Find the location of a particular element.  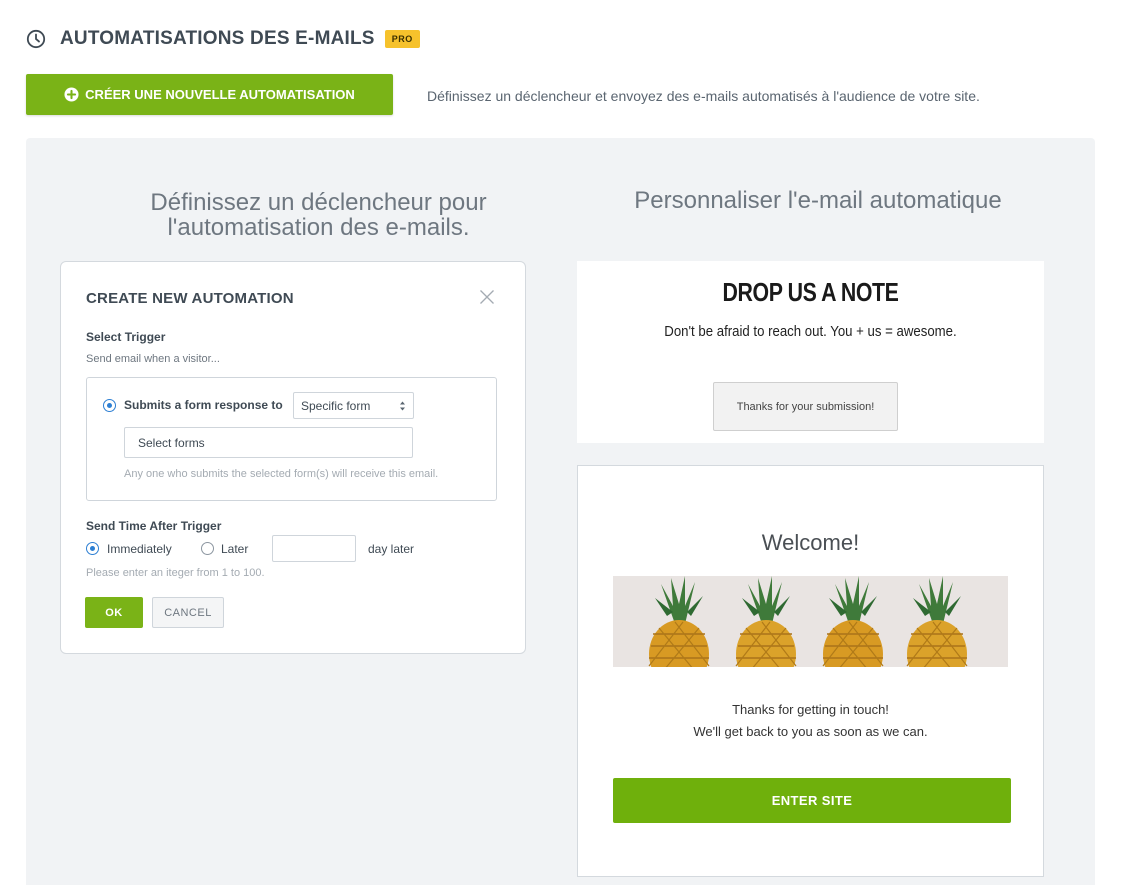

modal-title: CREATE NEW AUTOMATION is located at coordinates (190, 298).